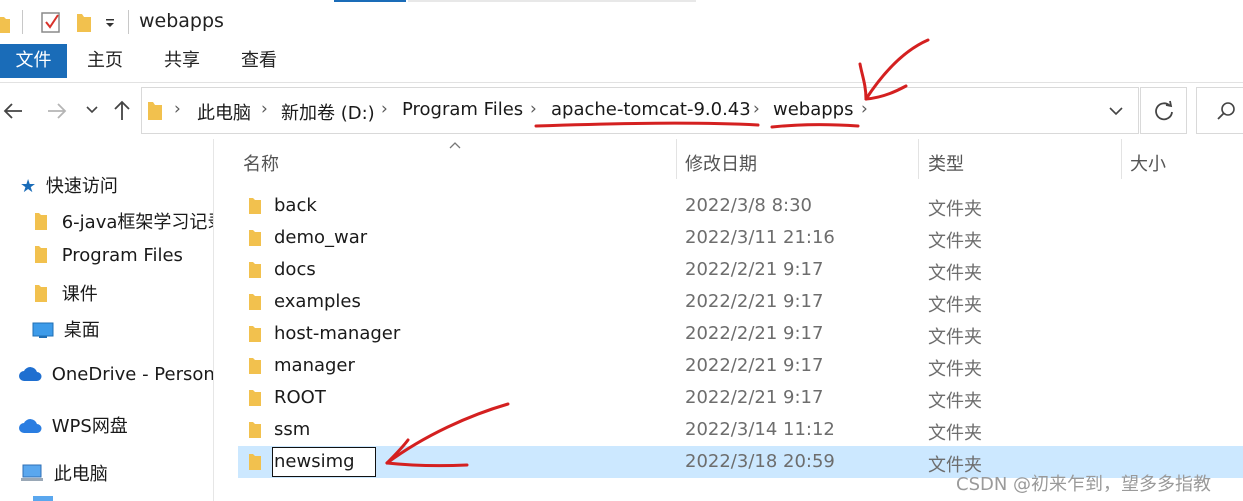 This screenshot has height=501, width=1243. I want to click on table-row: ROOT 2022/2/21 9:17 文件夹, so click(740, 398).